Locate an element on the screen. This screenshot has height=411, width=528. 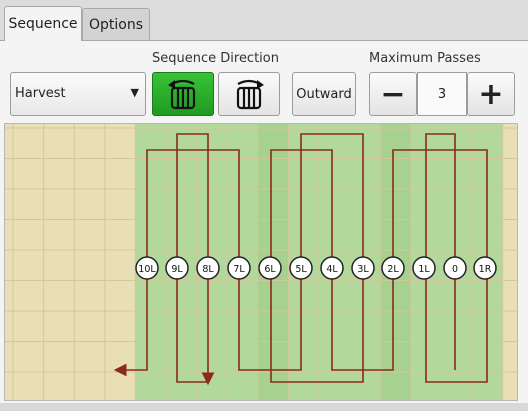
sequence-direction-label: Sequence Direction is located at coordinates (215, 58).